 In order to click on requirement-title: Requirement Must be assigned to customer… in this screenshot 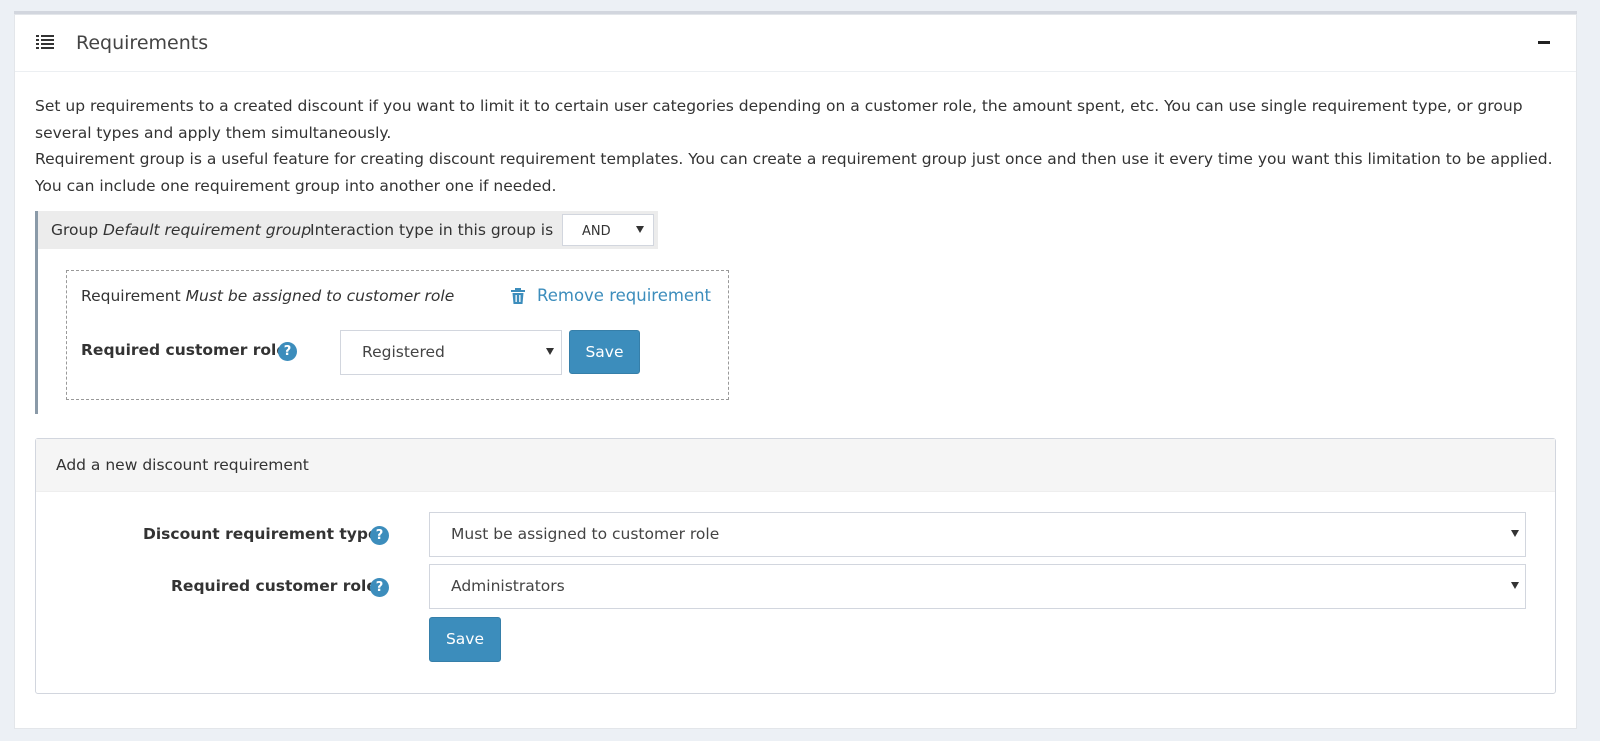, I will do `click(267, 296)`.